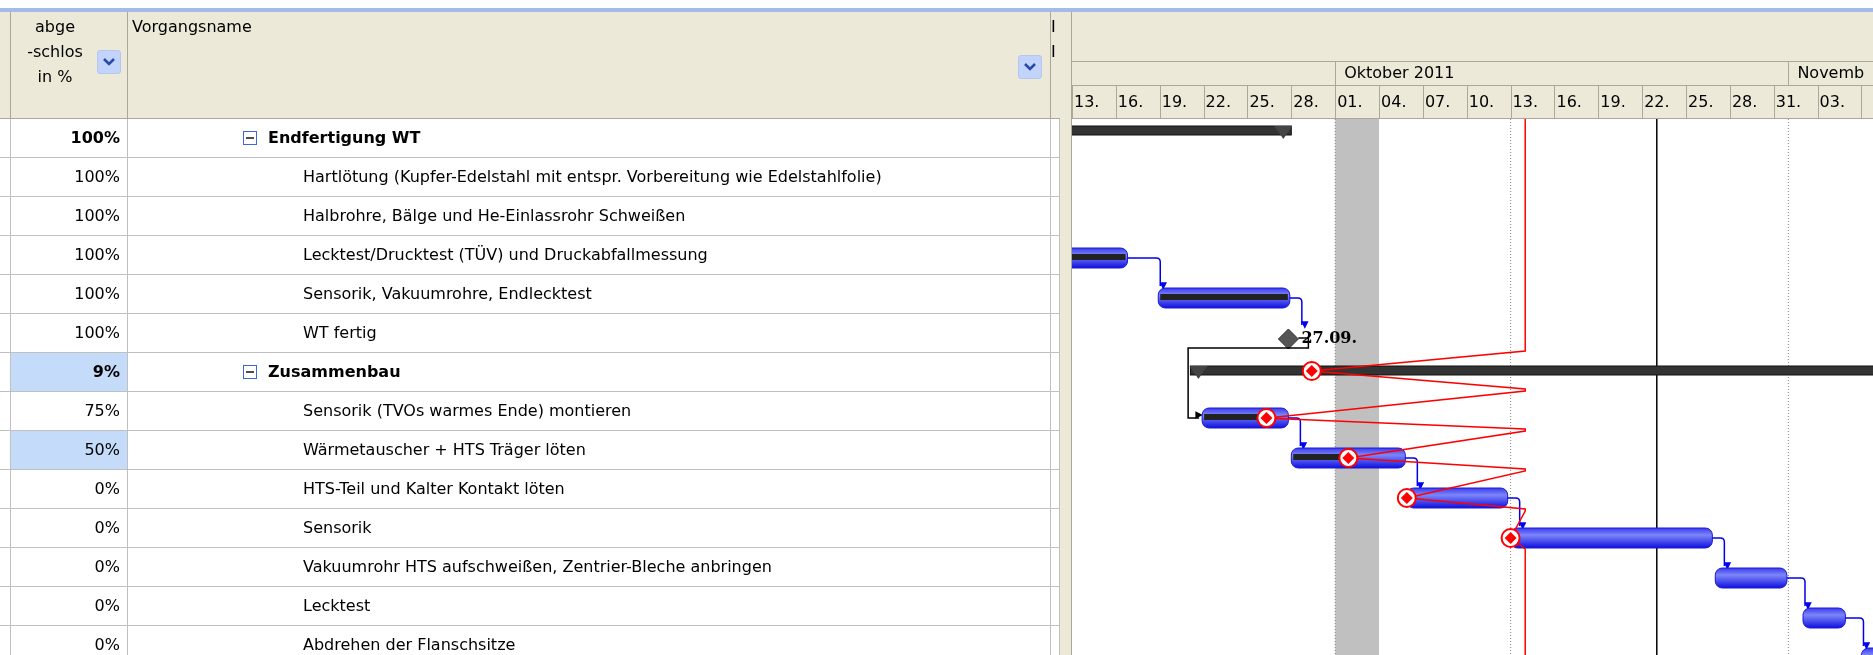 Image resolution: width=1873 pixels, height=655 pixels. I want to click on month-label: Oktober 2011, so click(1562, 73).